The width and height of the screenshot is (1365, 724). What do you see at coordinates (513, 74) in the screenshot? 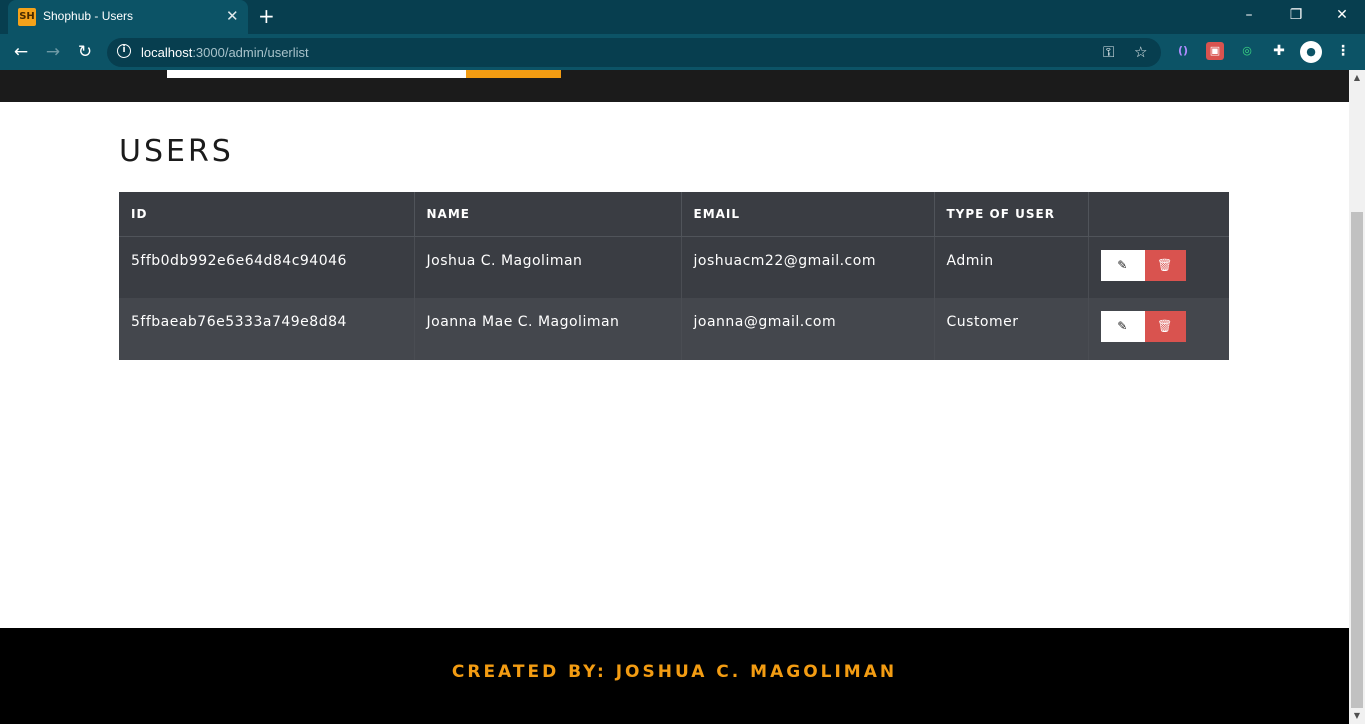
I see `search-button` at bounding box center [513, 74].